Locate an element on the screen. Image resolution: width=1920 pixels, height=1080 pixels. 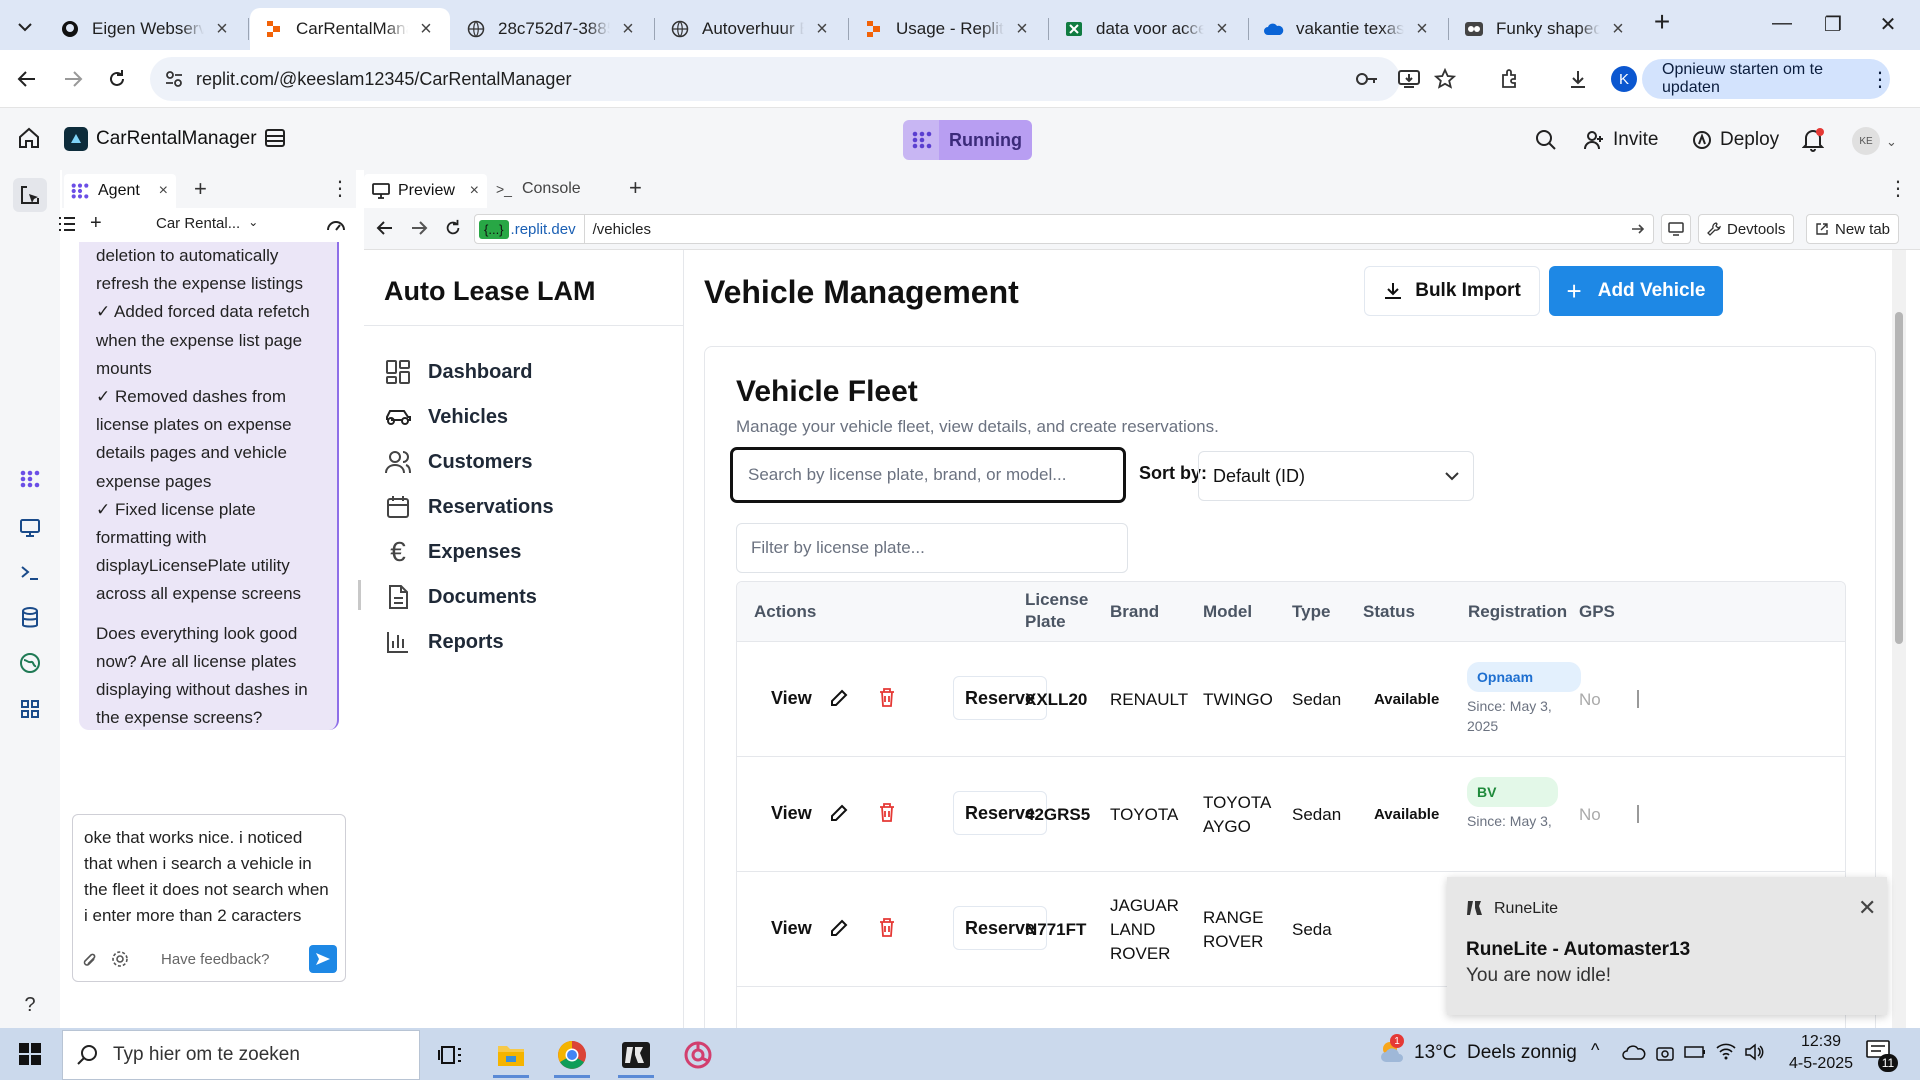
project-name: CarRentalManager is located at coordinates (176, 139).